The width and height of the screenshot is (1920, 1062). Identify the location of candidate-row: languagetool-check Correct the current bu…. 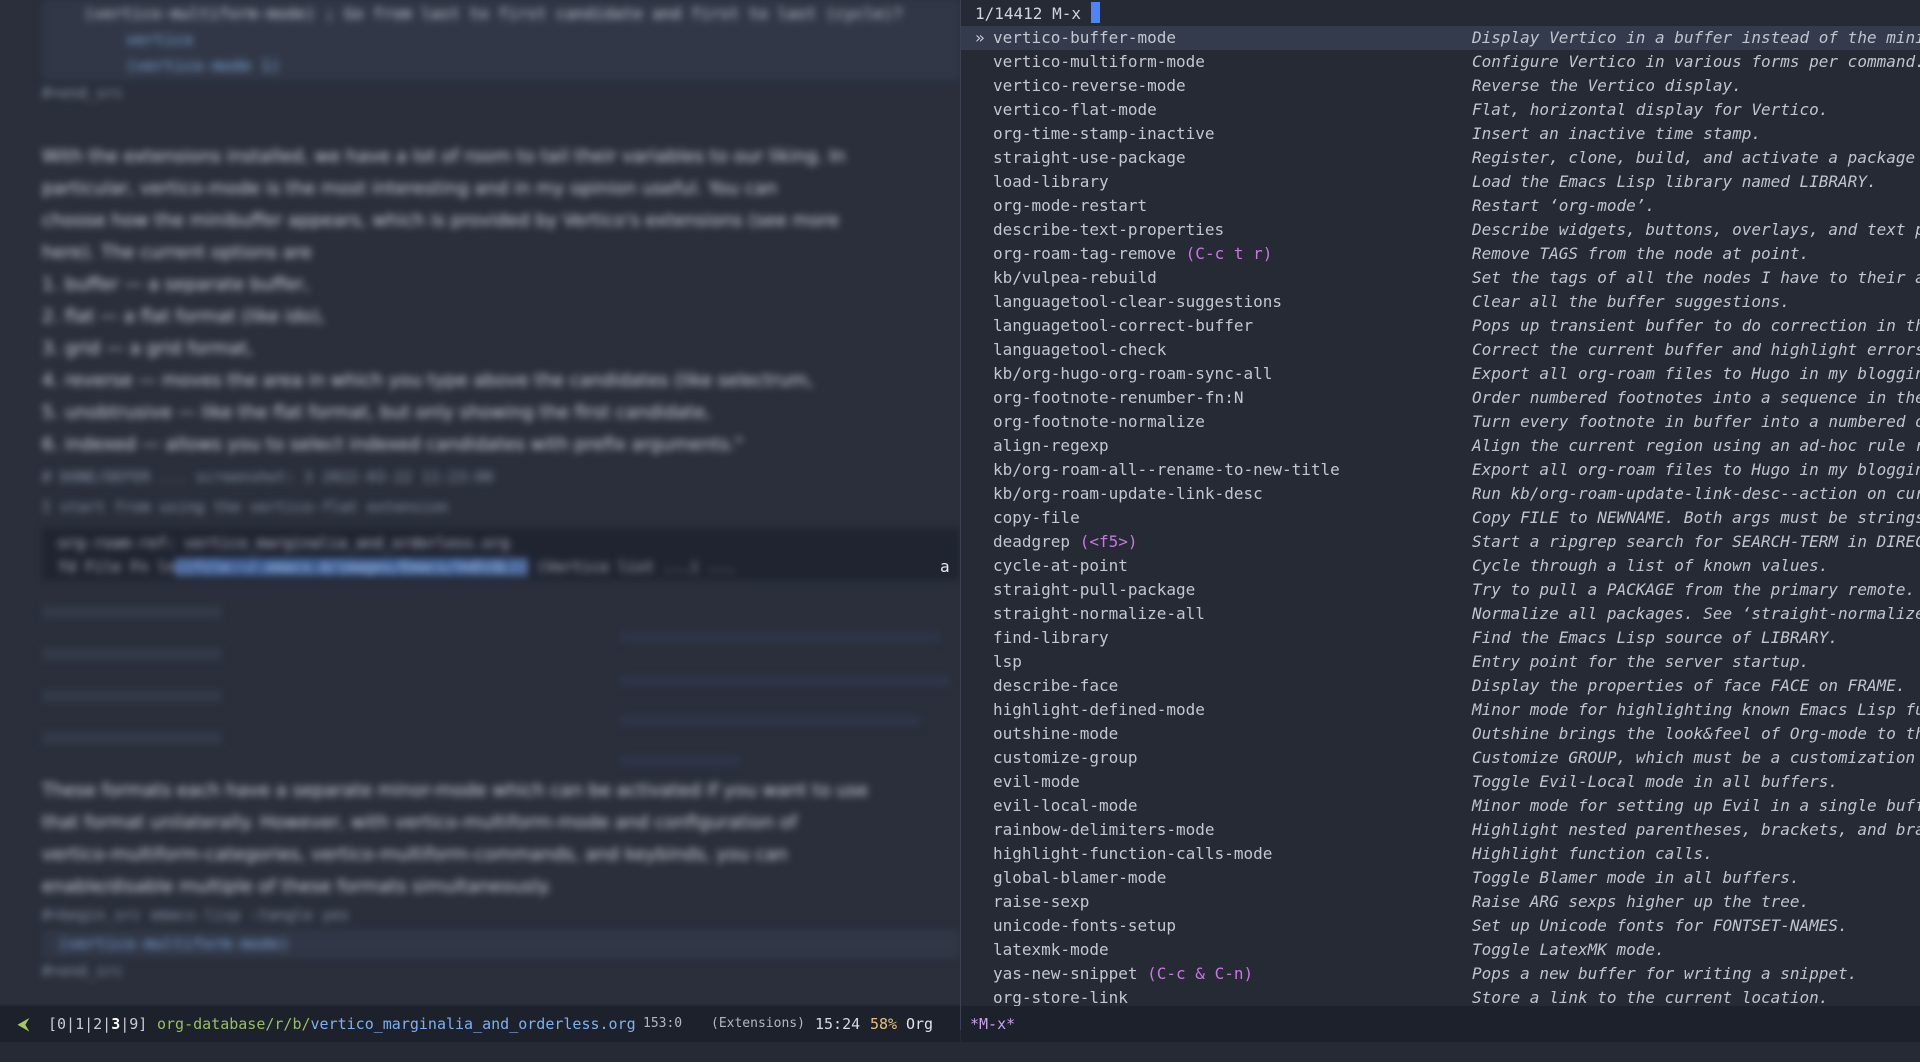
(1440, 350).